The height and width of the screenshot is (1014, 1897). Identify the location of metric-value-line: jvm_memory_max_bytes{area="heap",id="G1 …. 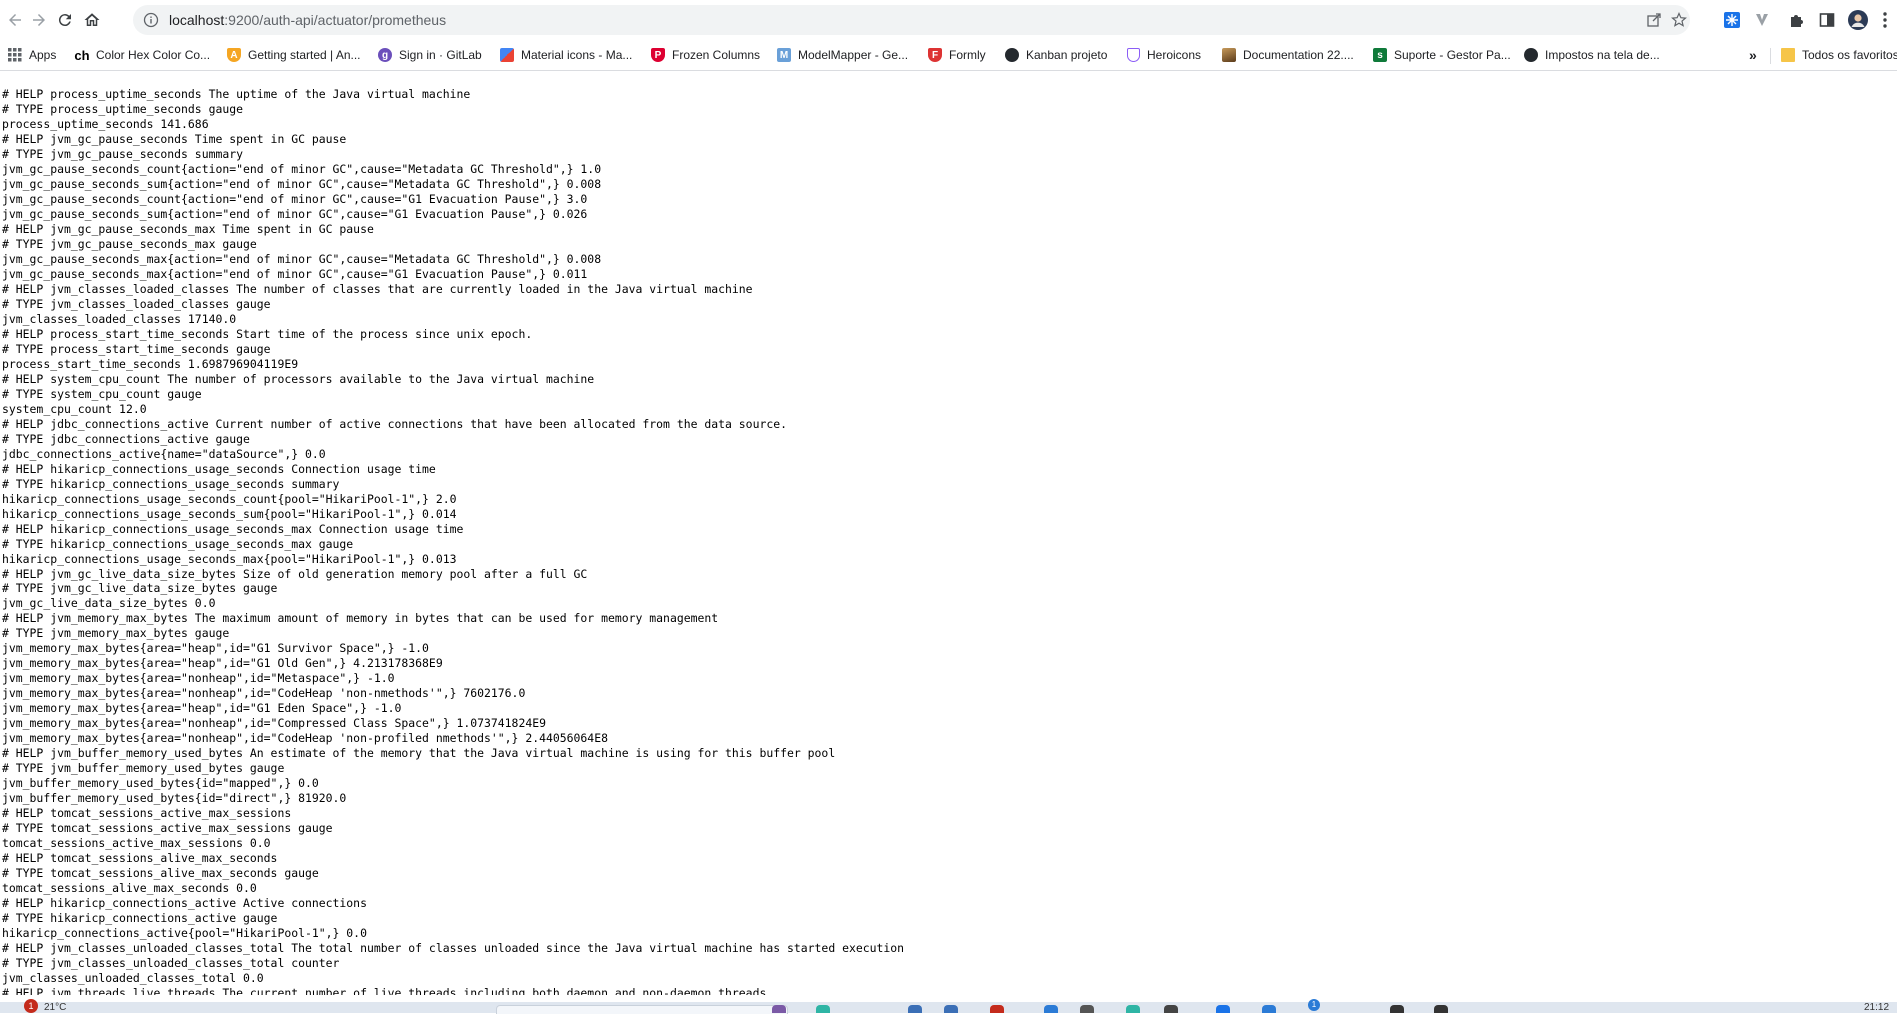
(222, 663).